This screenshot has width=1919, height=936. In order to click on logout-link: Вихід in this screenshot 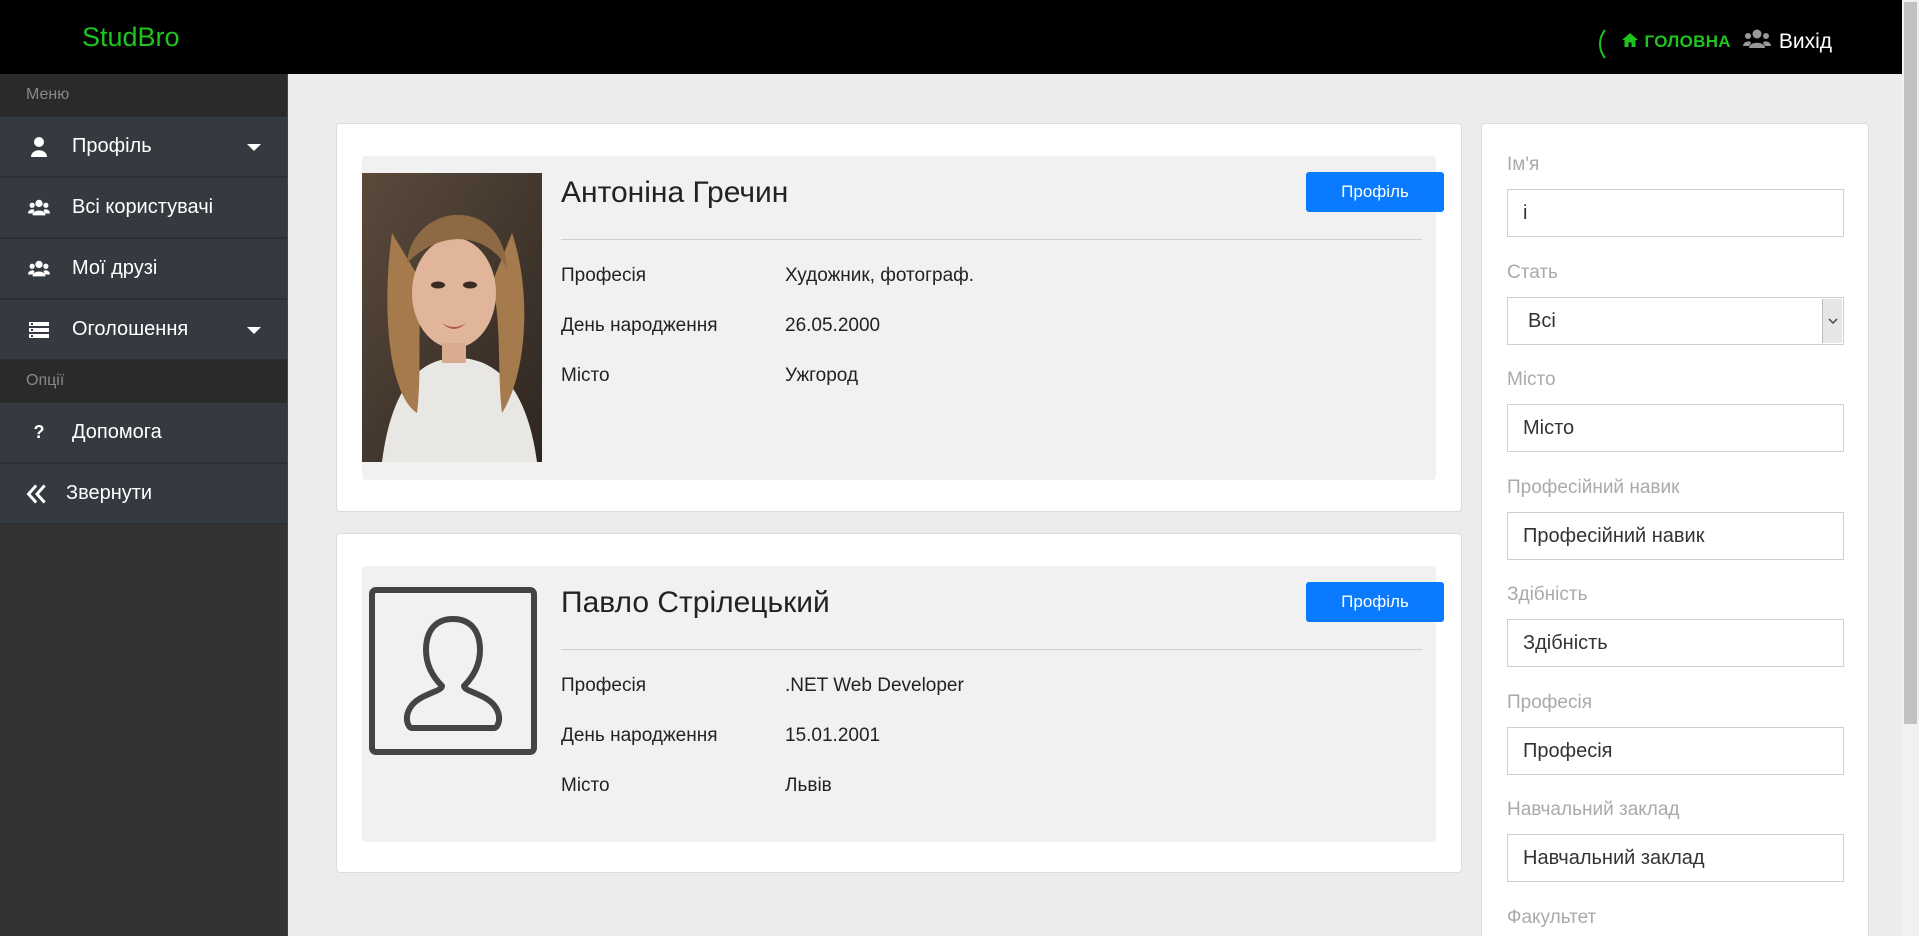, I will do `click(1787, 42)`.